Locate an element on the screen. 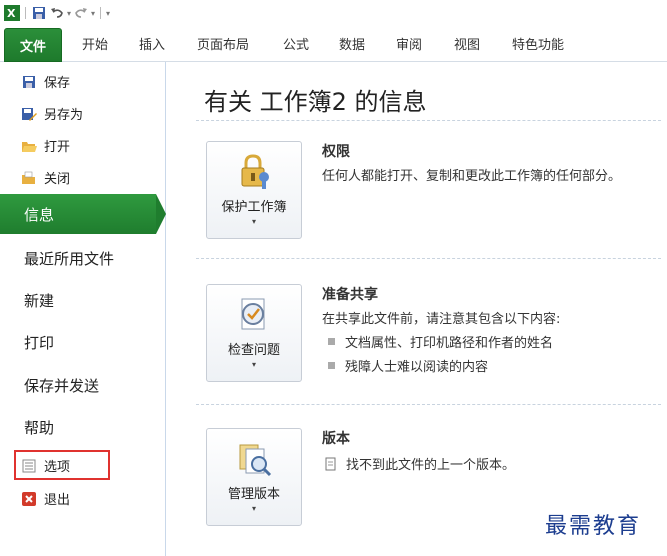  exit-icon is located at coordinates (29, 499).